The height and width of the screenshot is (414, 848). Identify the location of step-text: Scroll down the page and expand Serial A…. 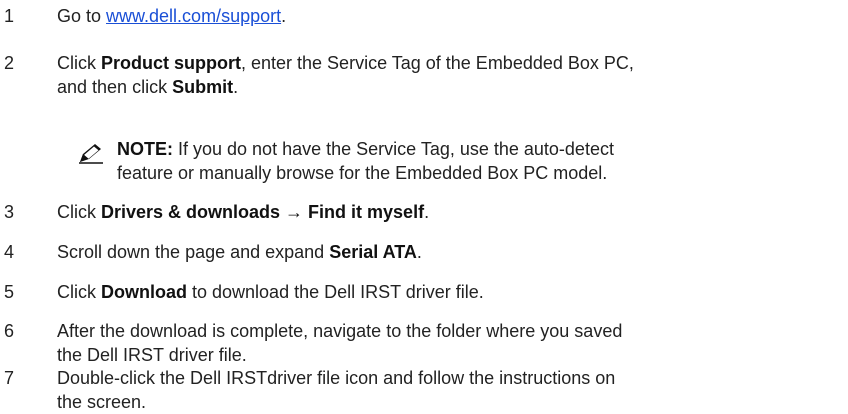
(447, 252).